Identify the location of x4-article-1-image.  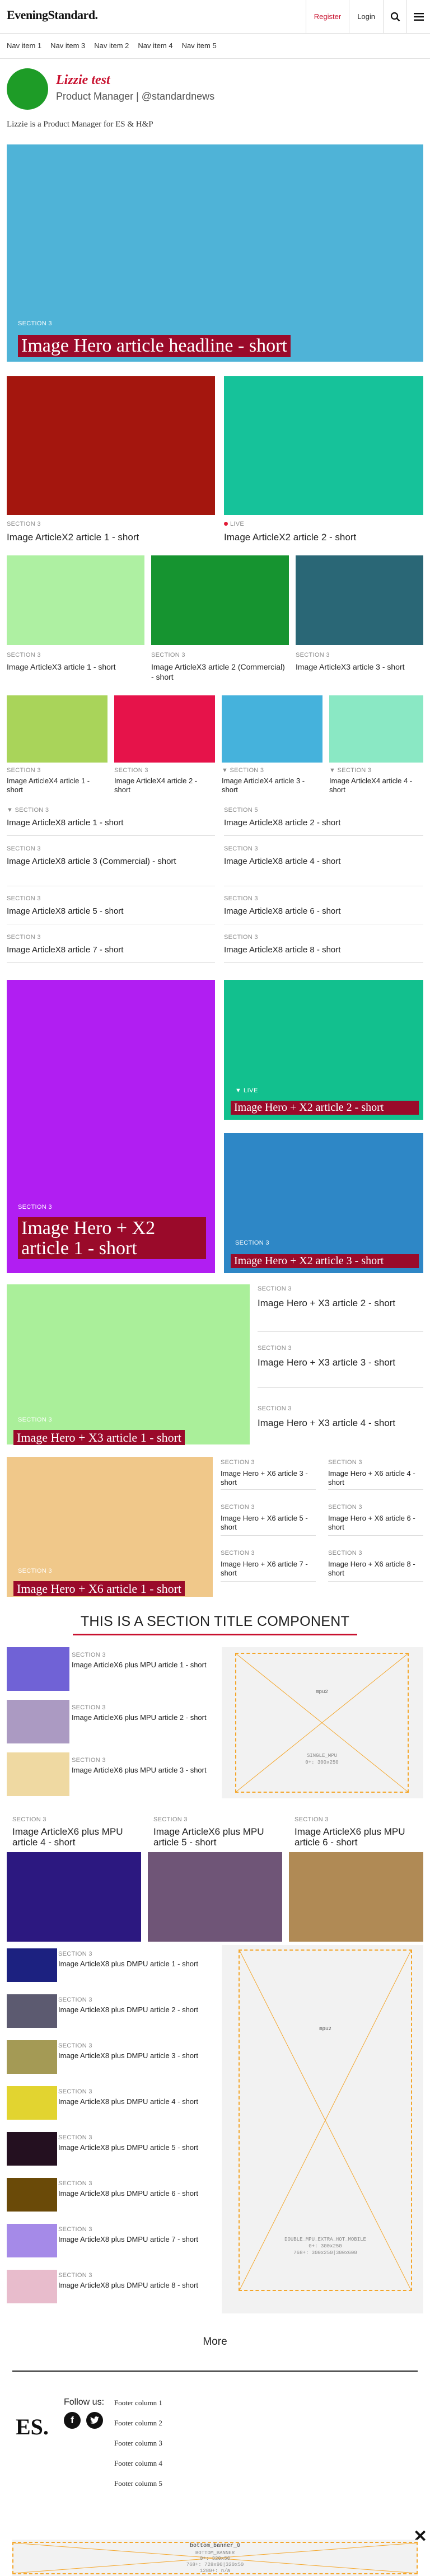
(57, 729).